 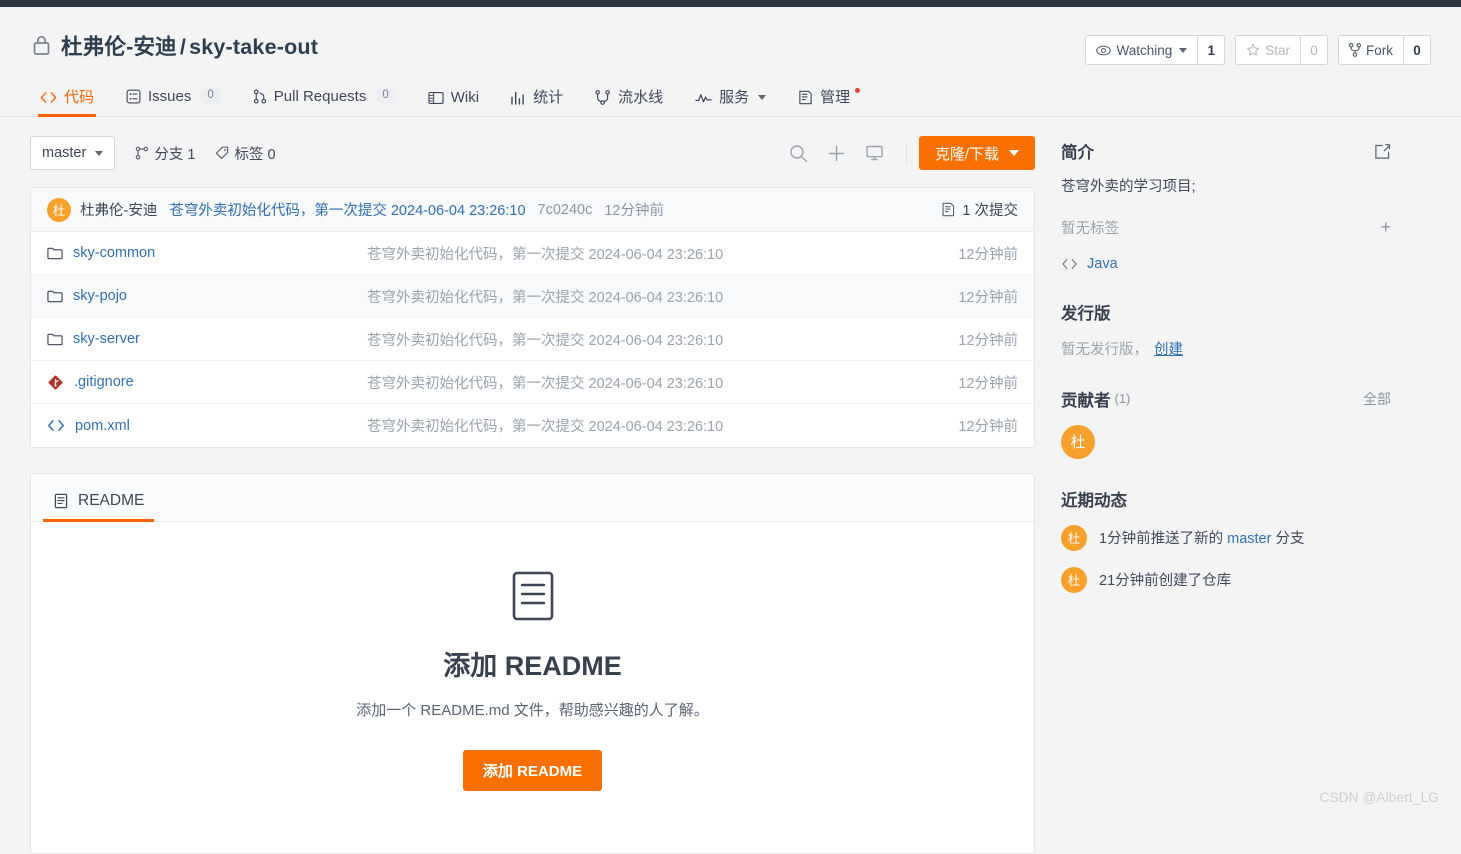 I want to click on activity-header: 近期动态, so click(x=1226, y=499).